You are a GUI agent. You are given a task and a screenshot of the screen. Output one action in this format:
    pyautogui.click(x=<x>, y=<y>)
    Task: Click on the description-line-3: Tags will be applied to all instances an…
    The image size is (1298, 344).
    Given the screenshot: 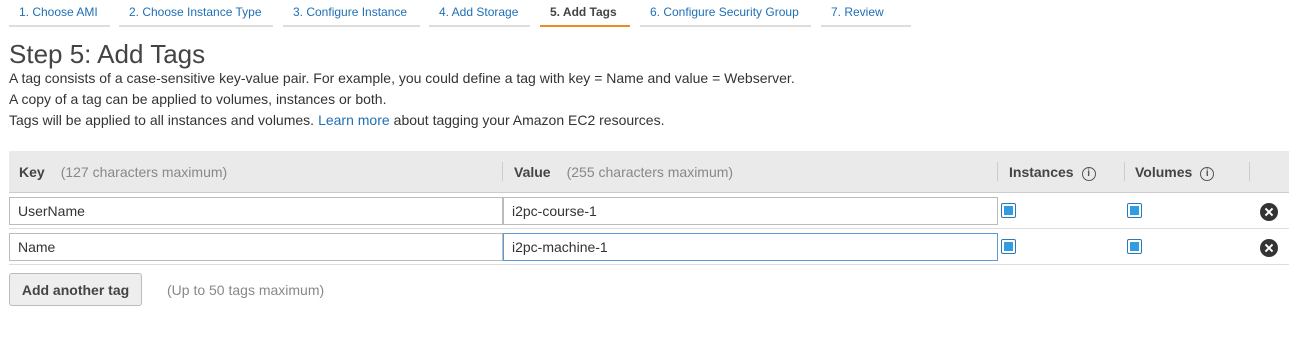 What is the action you would take?
    pyautogui.click(x=336, y=120)
    